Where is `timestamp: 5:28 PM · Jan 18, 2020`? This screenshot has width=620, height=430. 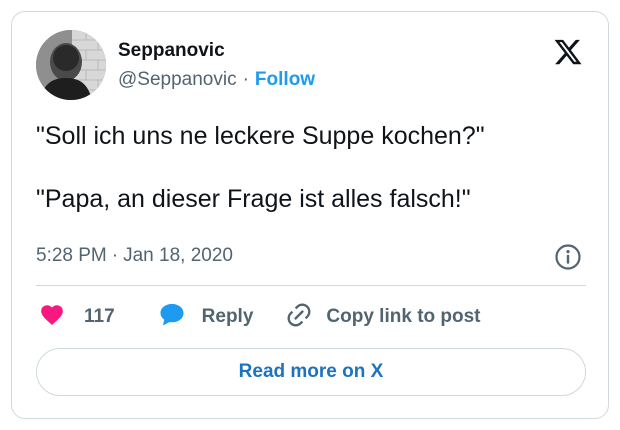 timestamp: 5:28 PM · Jan 18, 2020 is located at coordinates (134, 256).